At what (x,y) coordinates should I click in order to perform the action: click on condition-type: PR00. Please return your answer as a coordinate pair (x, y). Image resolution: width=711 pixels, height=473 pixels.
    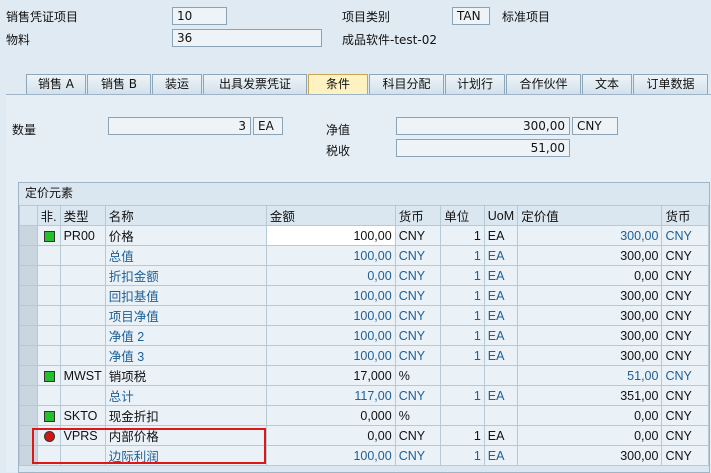
    Looking at the image, I should click on (82, 235).